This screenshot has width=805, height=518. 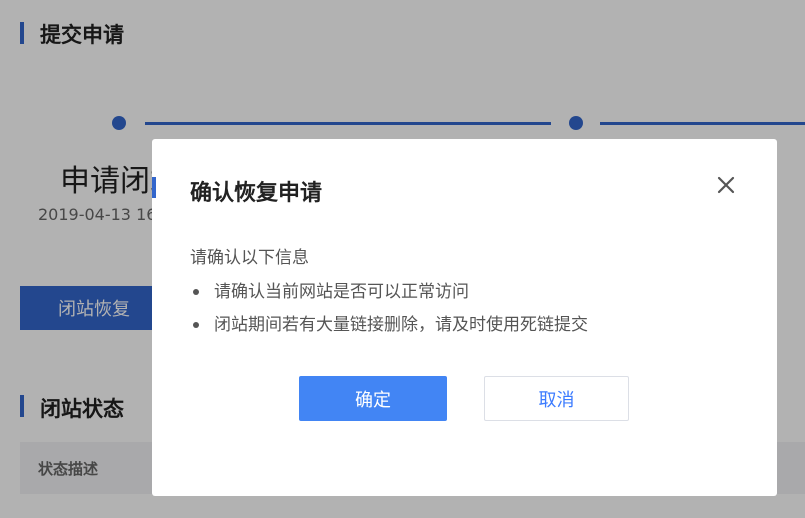 I want to click on close-button, so click(x=726, y=185).